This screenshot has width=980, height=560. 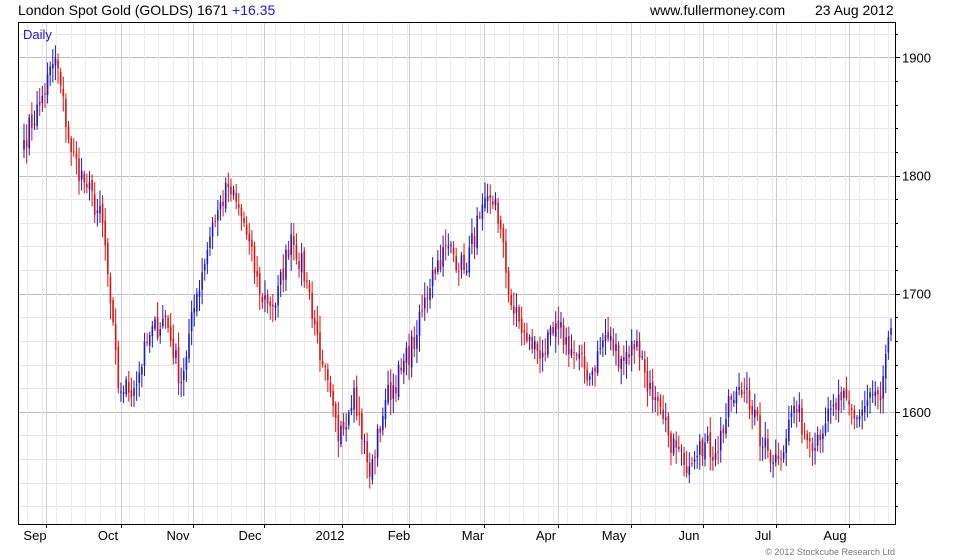 I want to click on x-tick-label: Dec, so click(x=250, y=535).